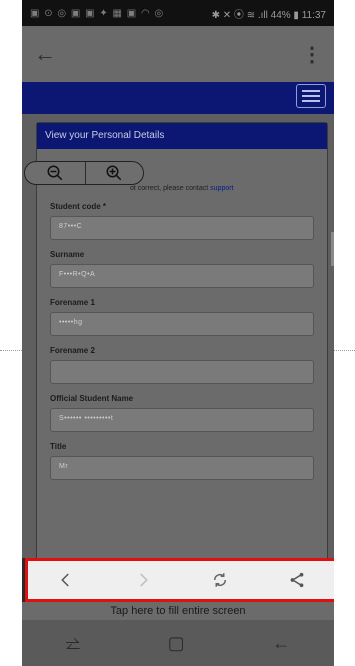 Image resolution: width=355 pixels, height=666 pixels. I want to click on refresh-icon, so click(220, 580).